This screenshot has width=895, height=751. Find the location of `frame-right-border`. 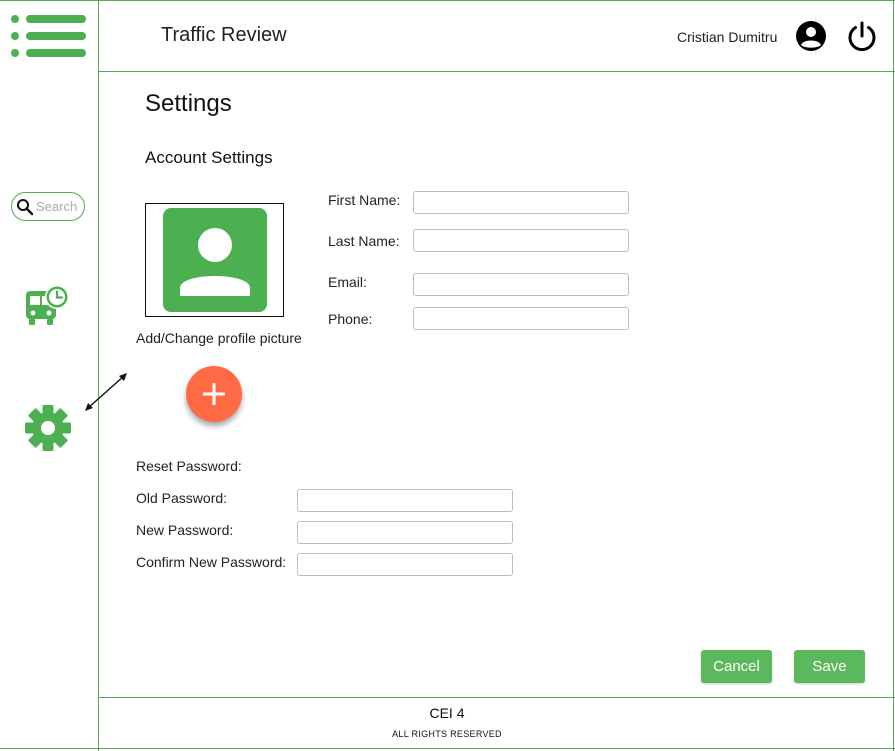

frame-right-border is located at coordinates (893, 375).